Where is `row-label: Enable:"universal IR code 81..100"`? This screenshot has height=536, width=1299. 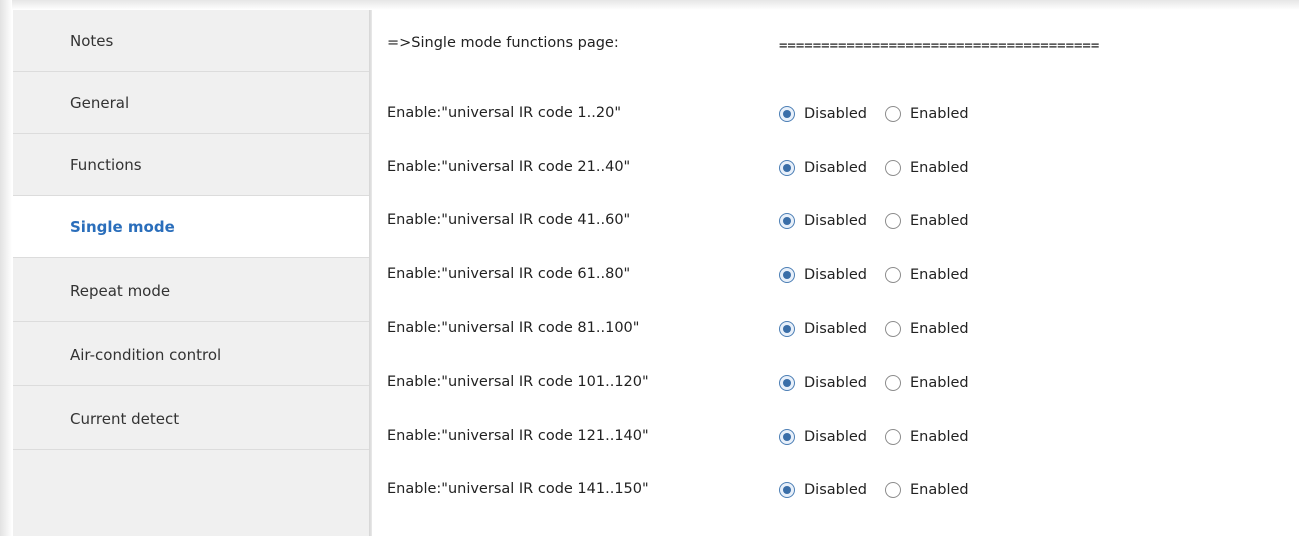
row-label: Enable:"universal IR code 81..100" is located at coordinates (513, 328).